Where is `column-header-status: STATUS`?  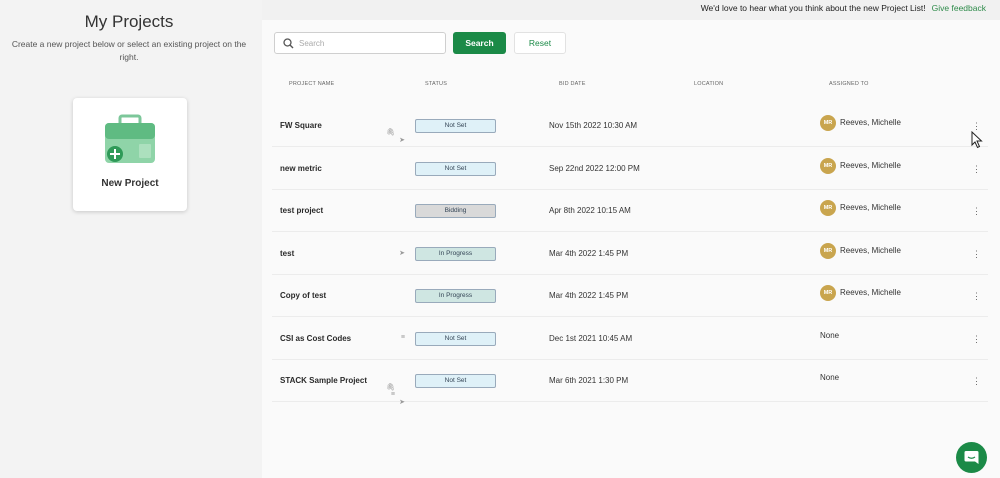
column-header-status: STATUS is located at coordinates (436, 84).